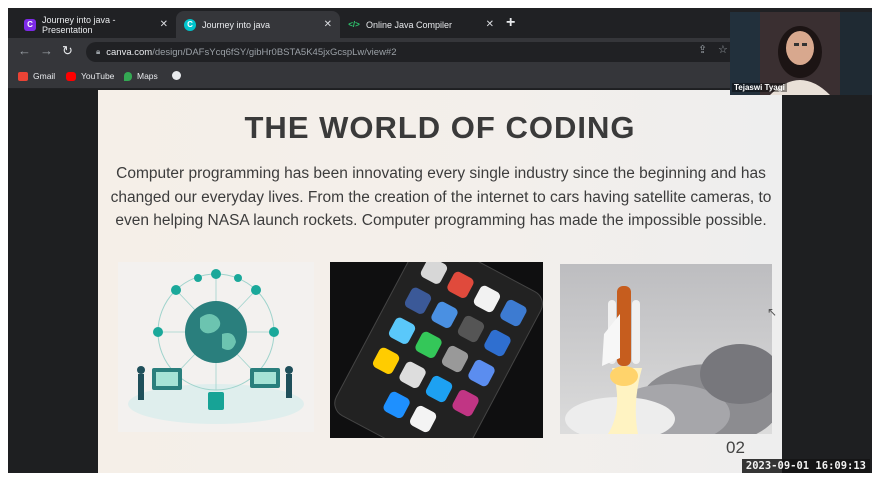  I want to click on tab-journey-into-java: C Journey into java ✕, so click(258, 24).